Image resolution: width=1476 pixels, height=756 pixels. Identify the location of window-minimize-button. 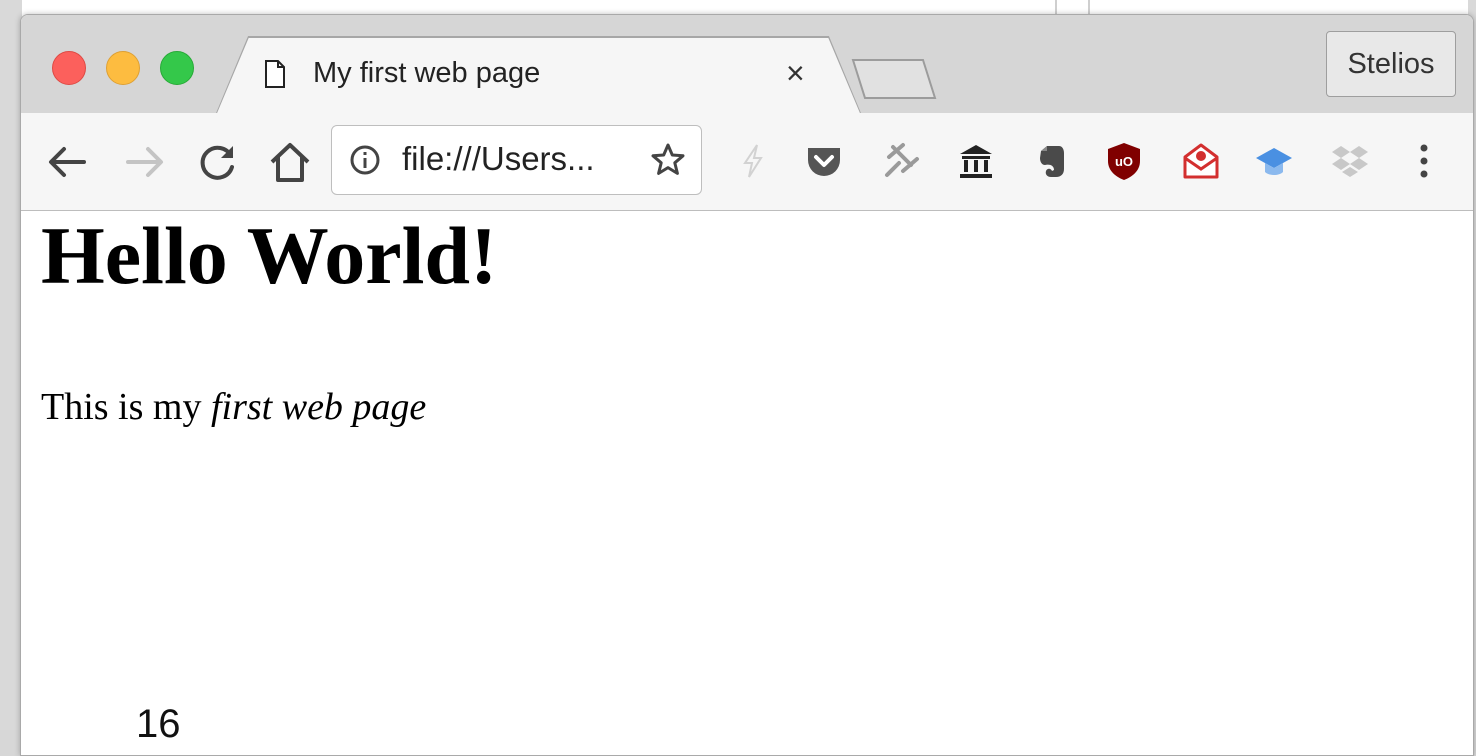
(123, 68).